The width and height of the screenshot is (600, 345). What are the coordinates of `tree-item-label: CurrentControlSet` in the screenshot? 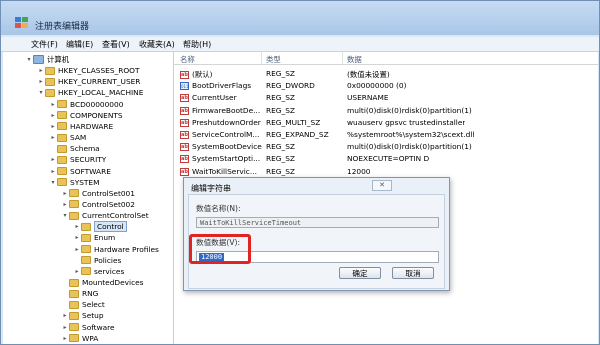 It's located at (115, 216).